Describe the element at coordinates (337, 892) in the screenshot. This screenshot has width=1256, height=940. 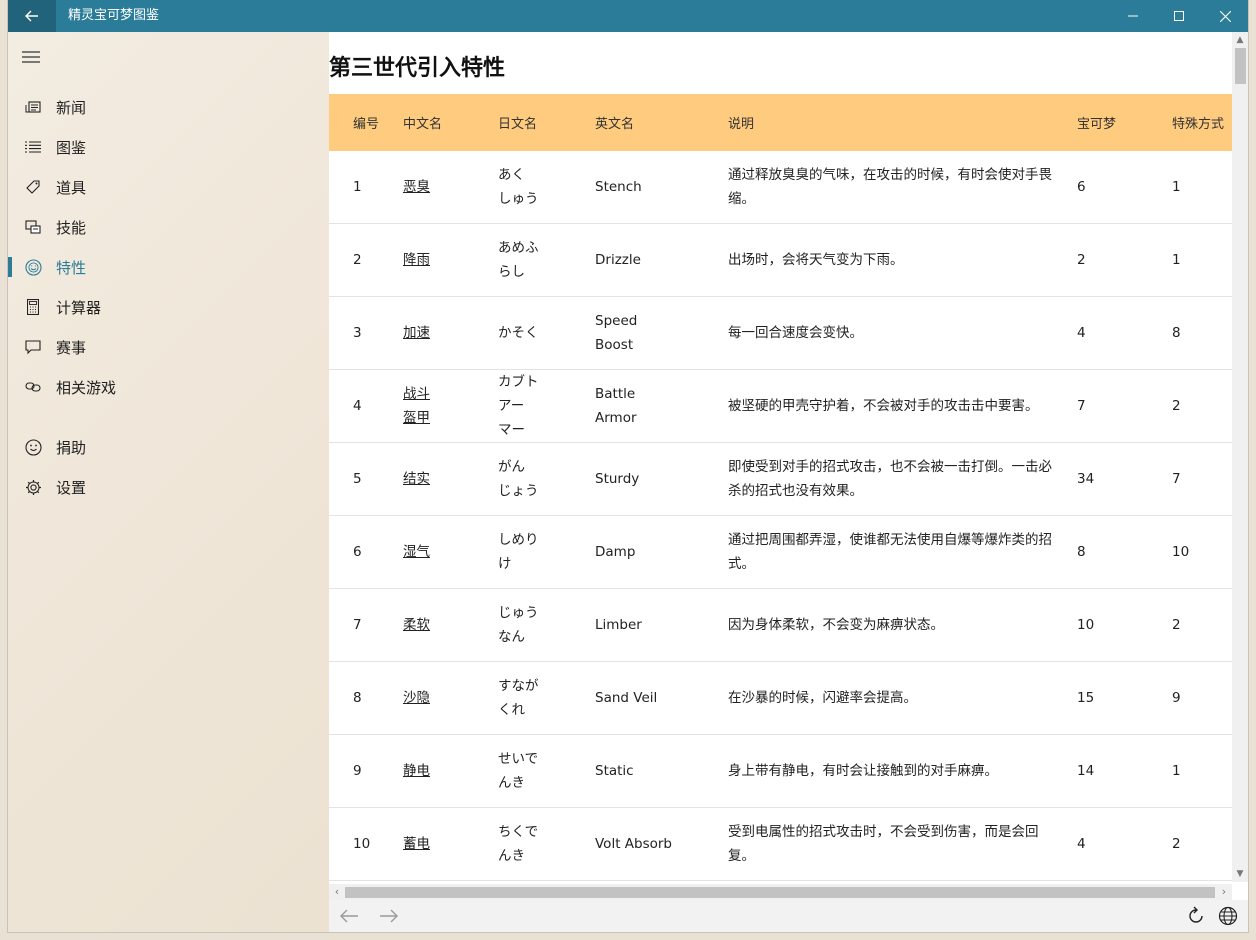
I see `scroll-left-icon: ‹` at that location.